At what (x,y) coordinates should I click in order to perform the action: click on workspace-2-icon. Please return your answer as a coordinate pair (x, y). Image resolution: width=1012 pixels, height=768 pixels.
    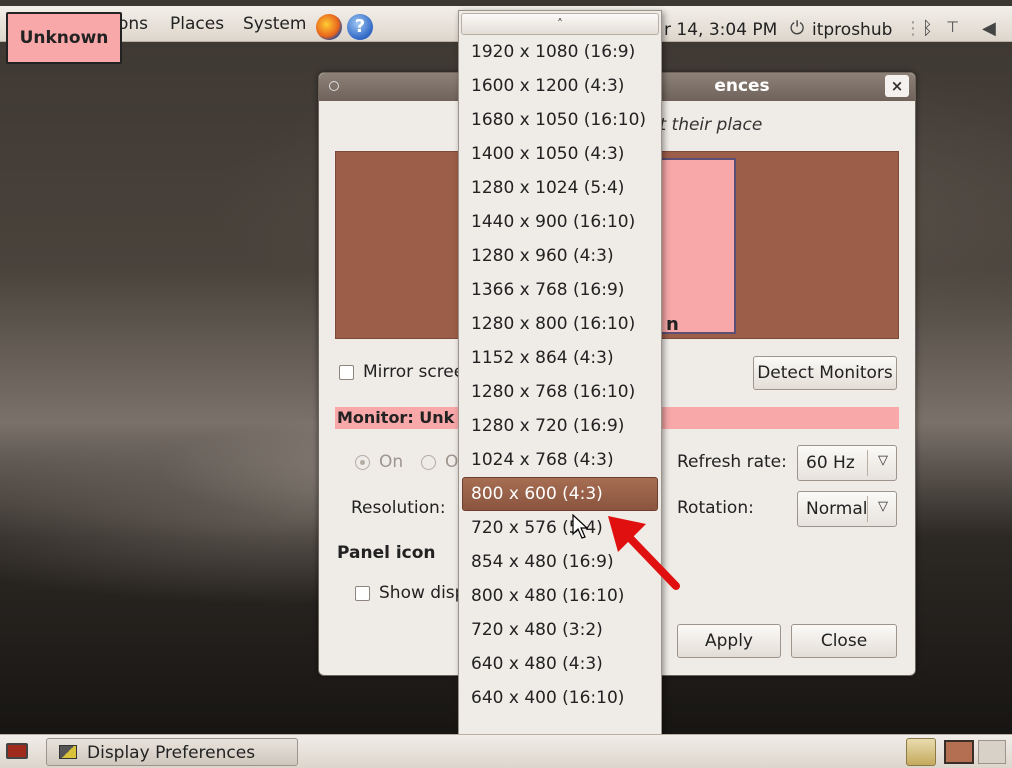
    Looking at the image, I should click on (992, 752).